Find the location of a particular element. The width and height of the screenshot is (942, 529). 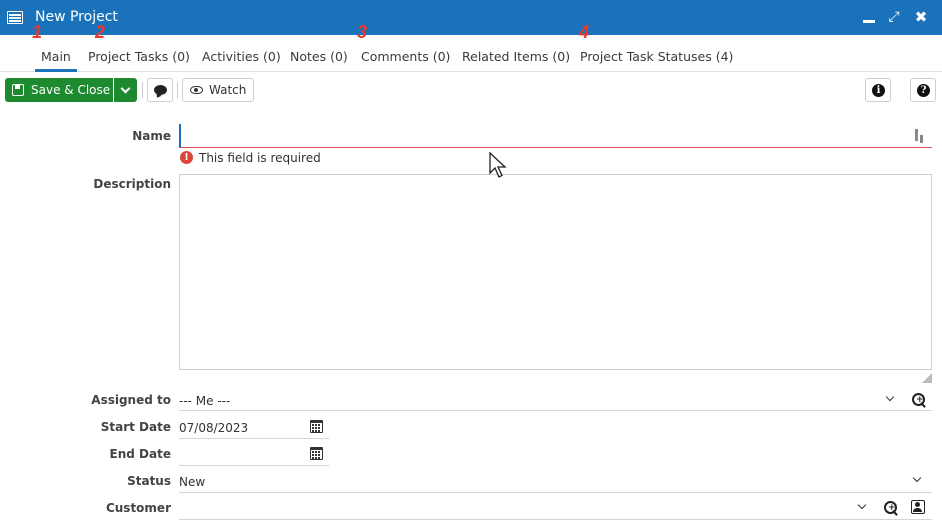

maximize-icon: ⤢ is located at coordinates (894, 17).